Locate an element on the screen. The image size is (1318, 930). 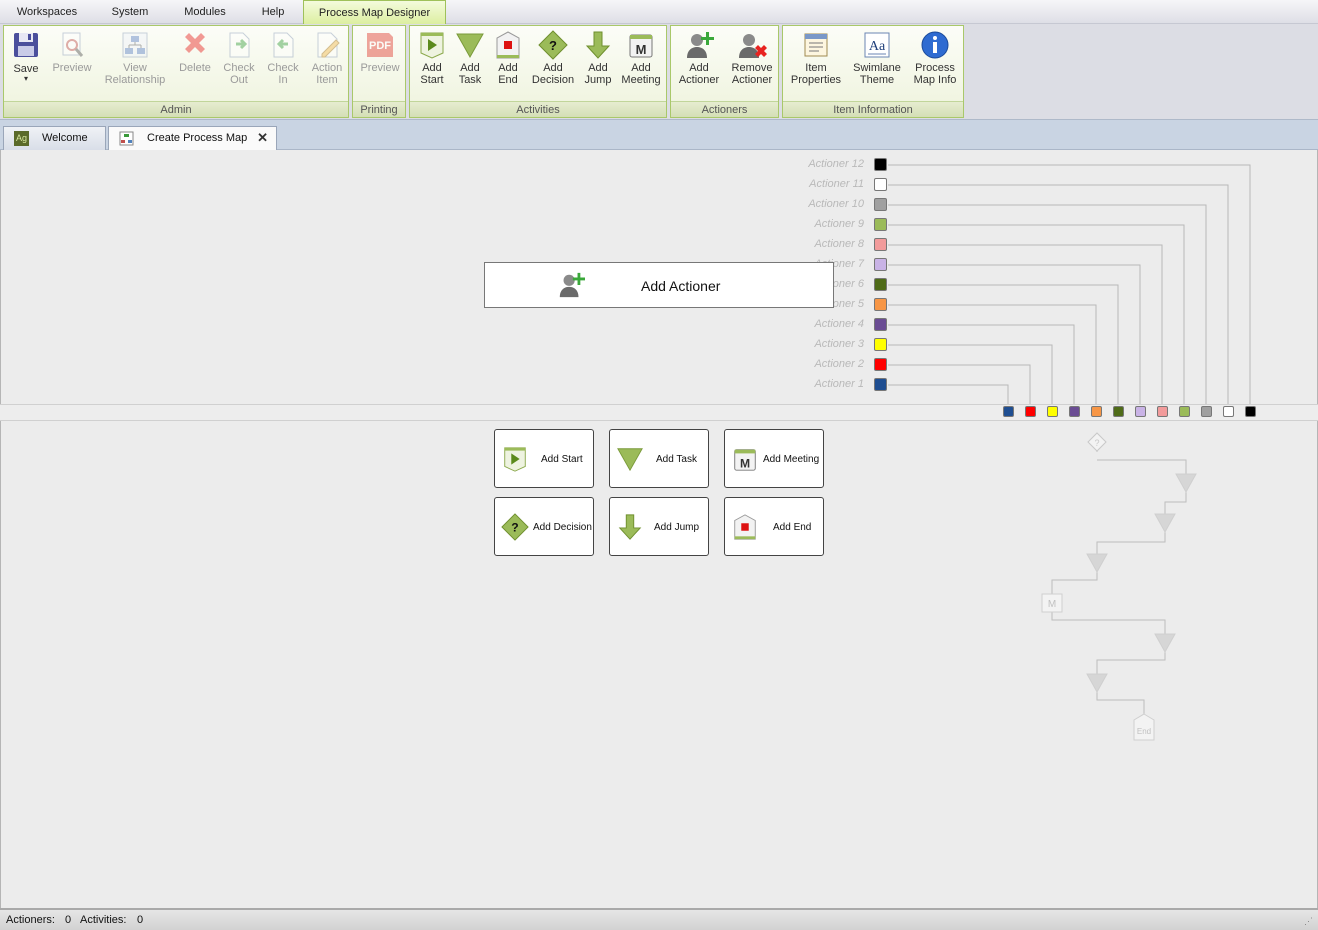
resize-grip-icon: ⋰ is located at coordinates (1308, 921).